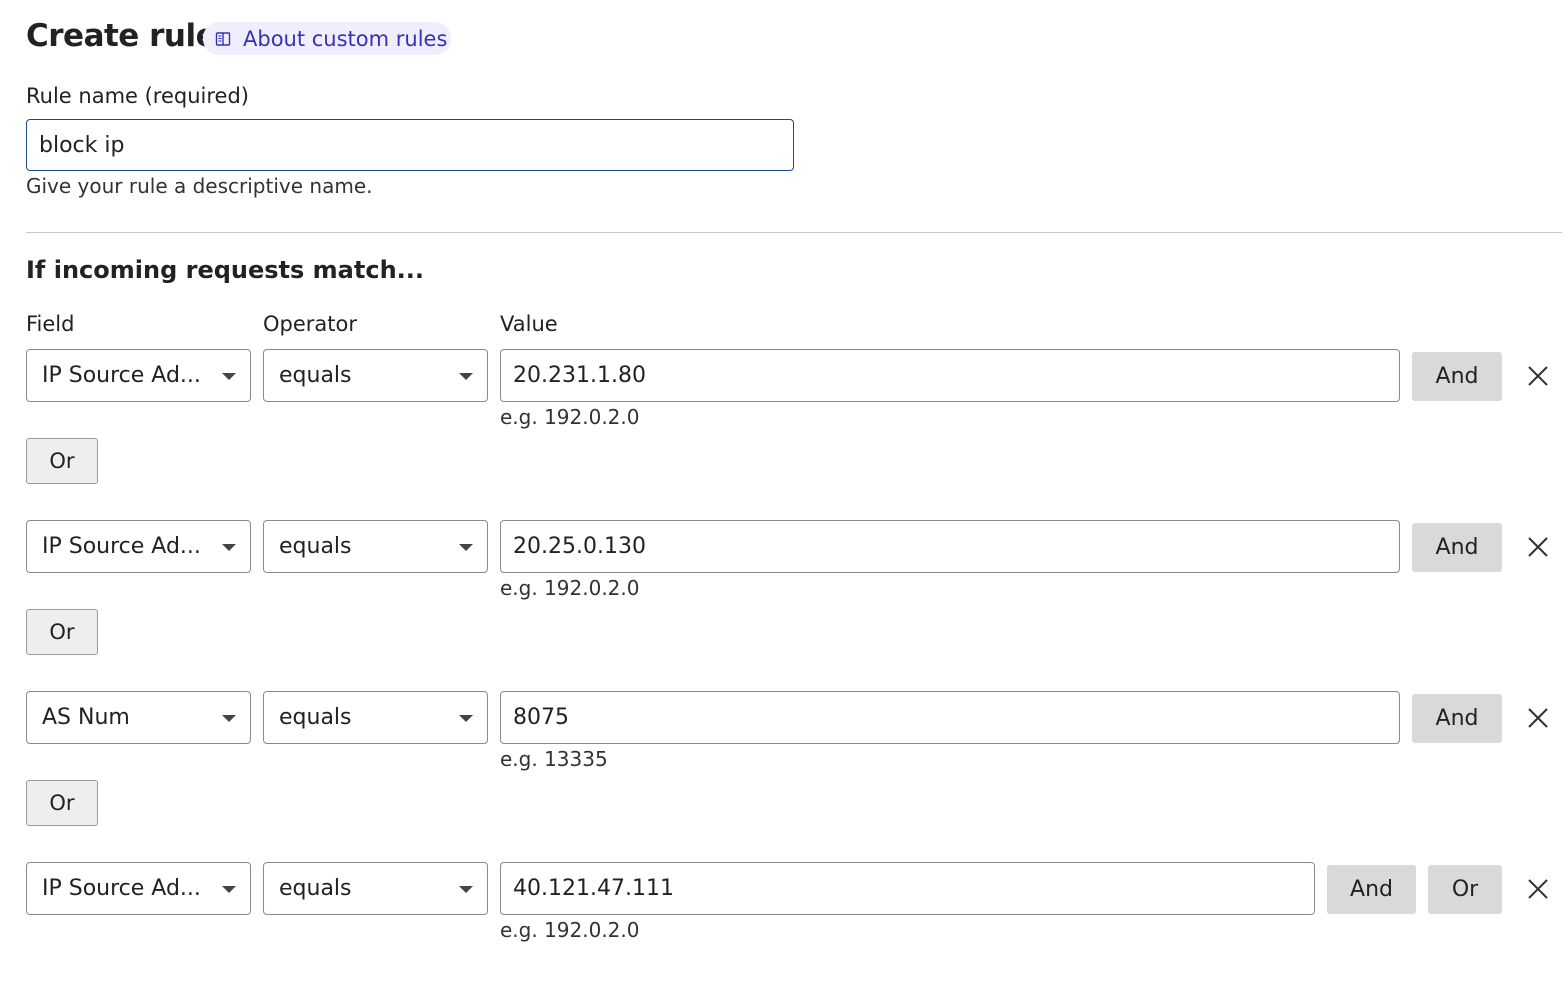 This screenshot has width=1568, height=981. I want to click on about-custom-rules-link: About custom rules, so click(327, 38).